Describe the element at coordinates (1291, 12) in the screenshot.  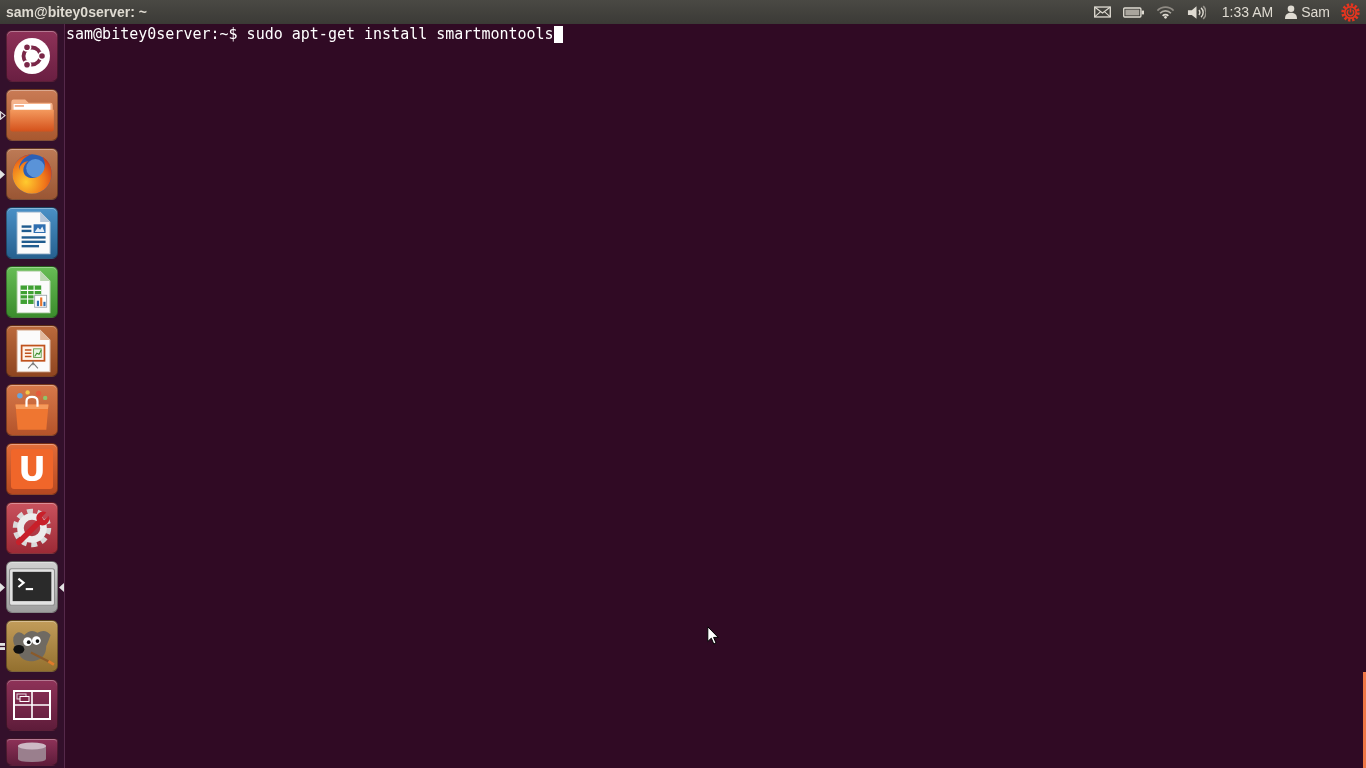
I see `person-icon` at that location.